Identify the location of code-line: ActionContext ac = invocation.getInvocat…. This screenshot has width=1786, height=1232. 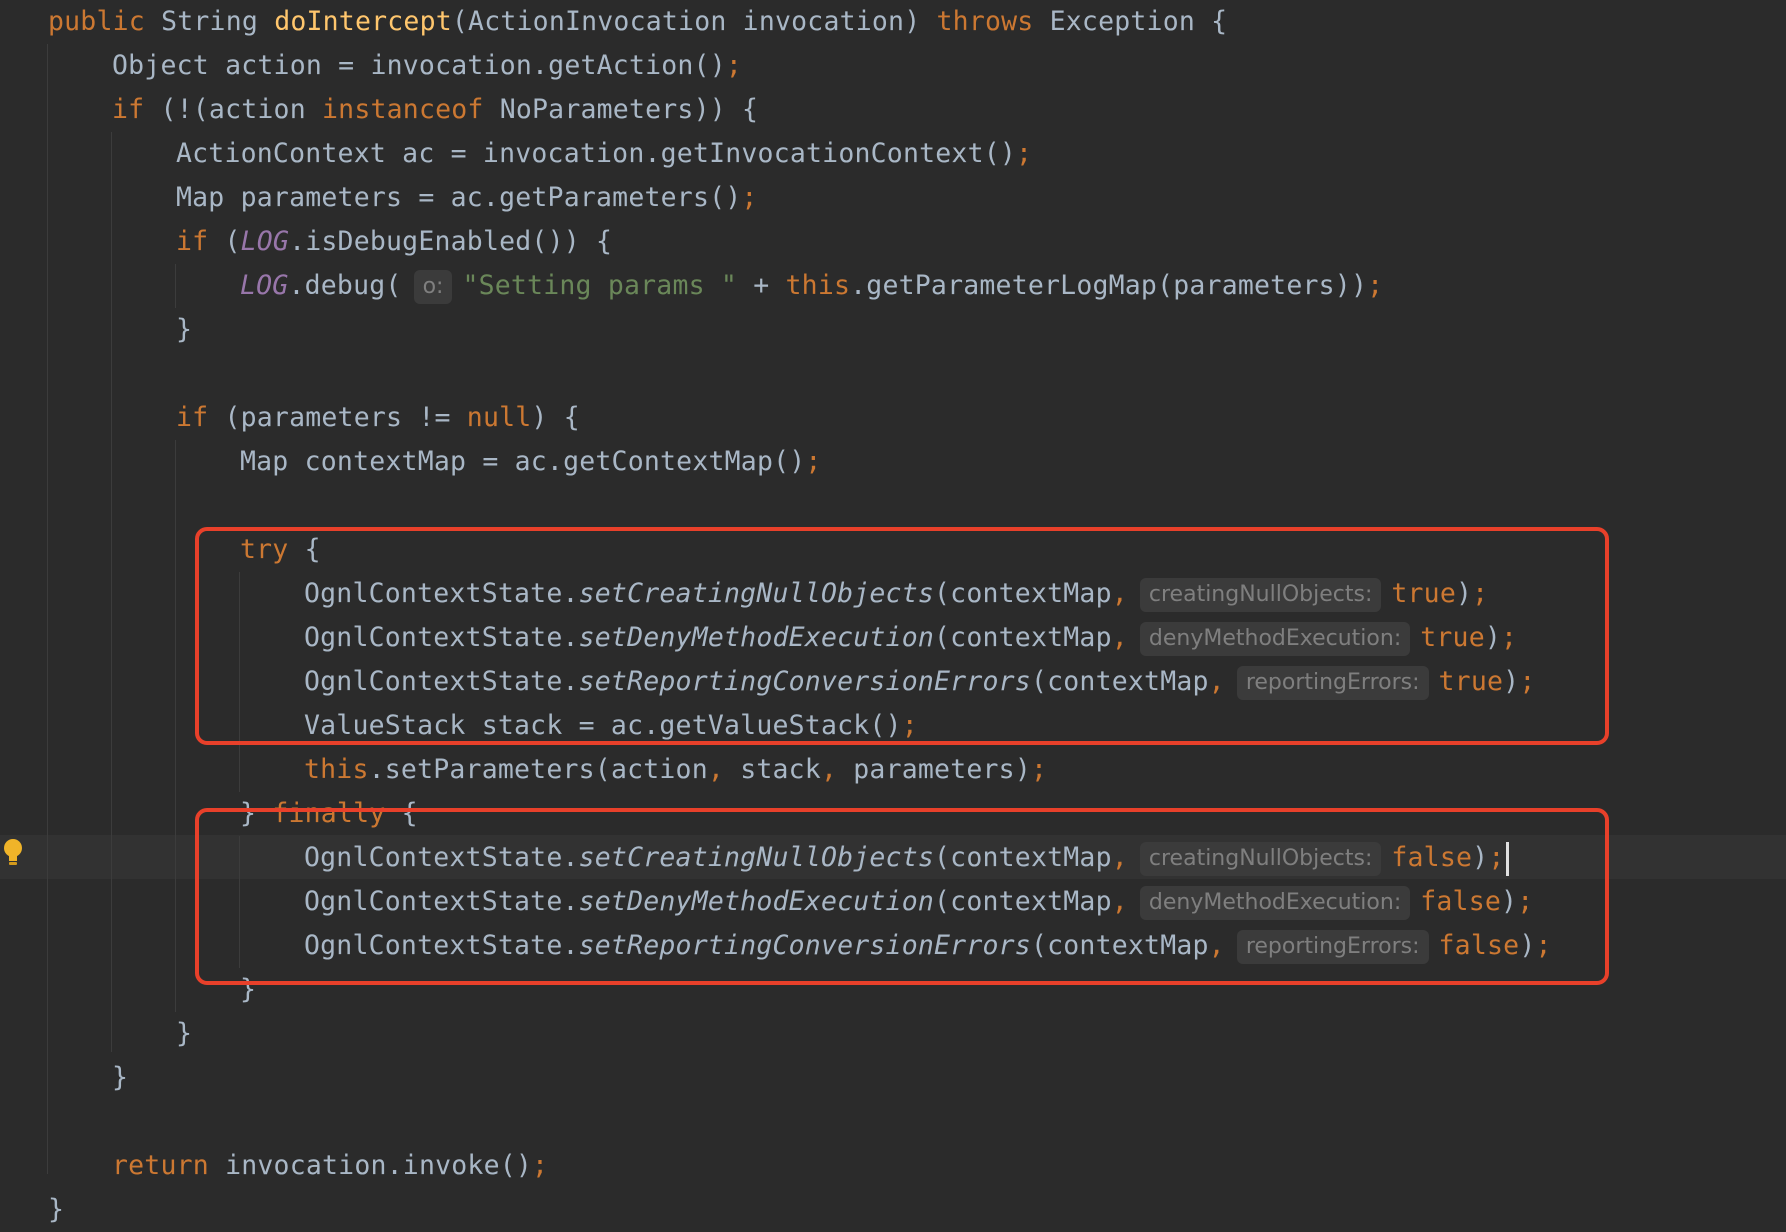
(604, 154).